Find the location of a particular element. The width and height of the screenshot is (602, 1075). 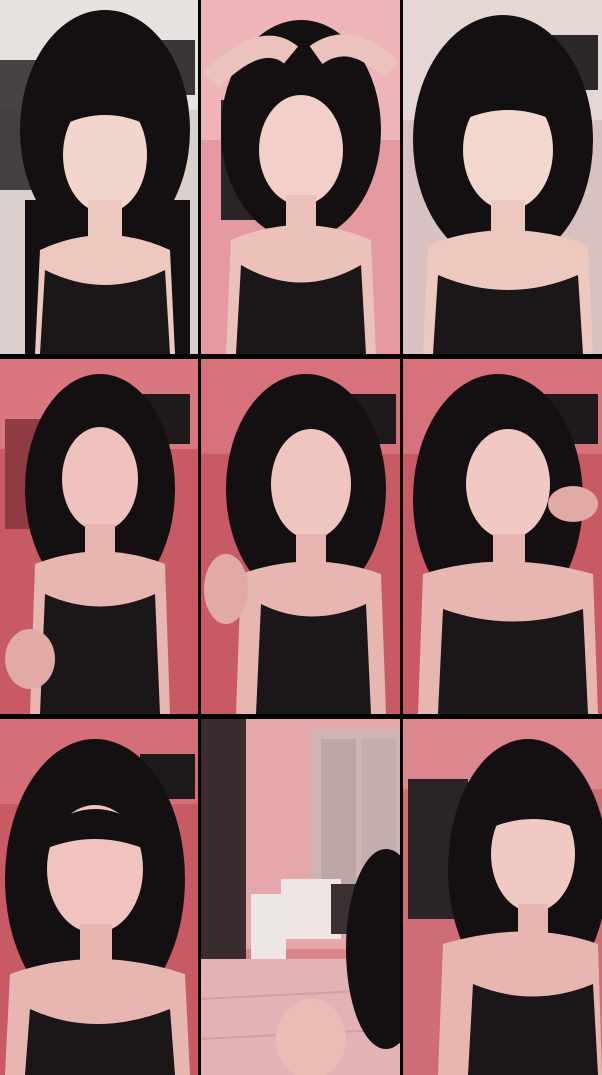

frame-5-image is located at coordinates (300, 536).